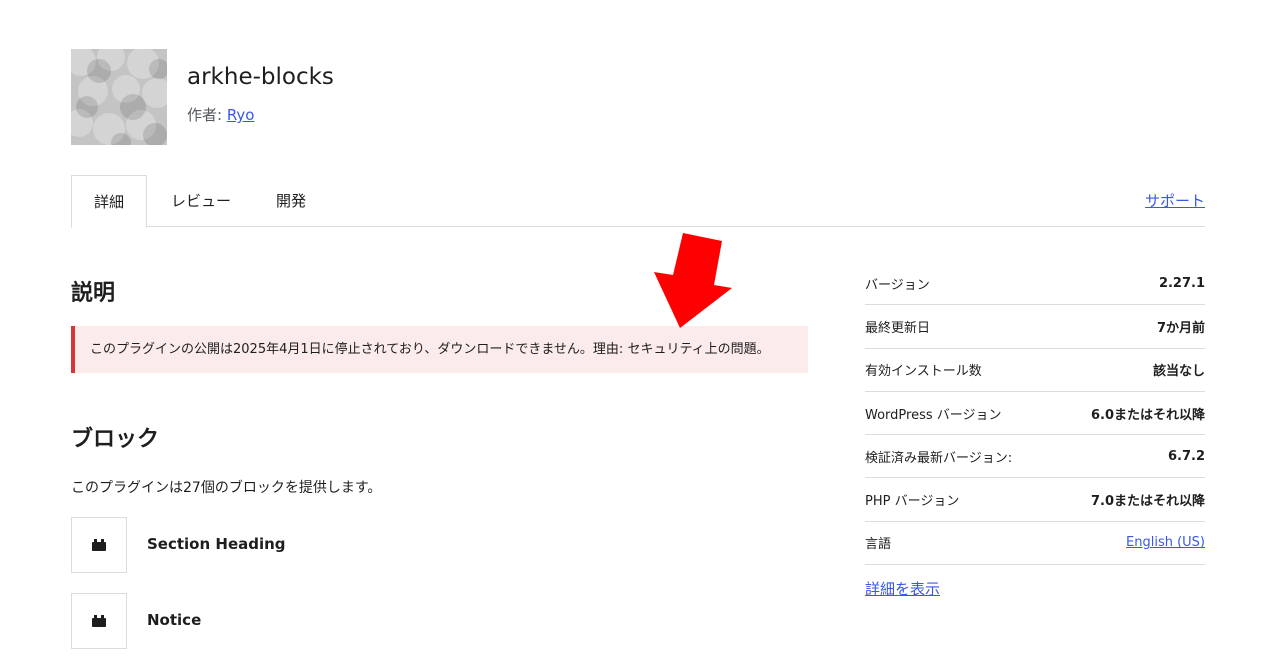 This screenshot has width=1282, height=658. What do you see at coordinates (933, 415) in the screenshot?
I see `meta-label: WordPress バージョン` at bounding box center [933, 415].